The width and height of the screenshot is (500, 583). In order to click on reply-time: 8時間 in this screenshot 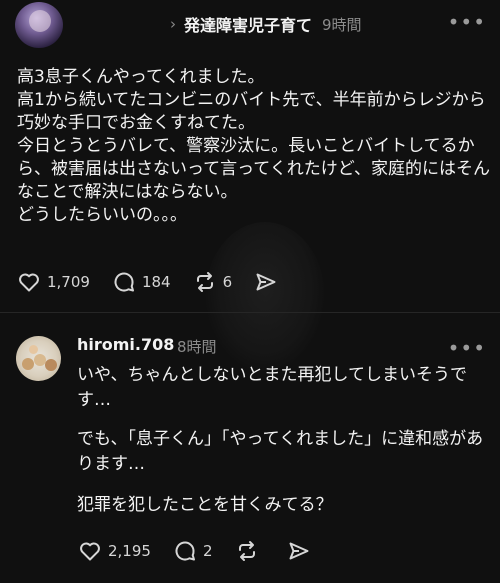, I will do `click(197, 347)`.